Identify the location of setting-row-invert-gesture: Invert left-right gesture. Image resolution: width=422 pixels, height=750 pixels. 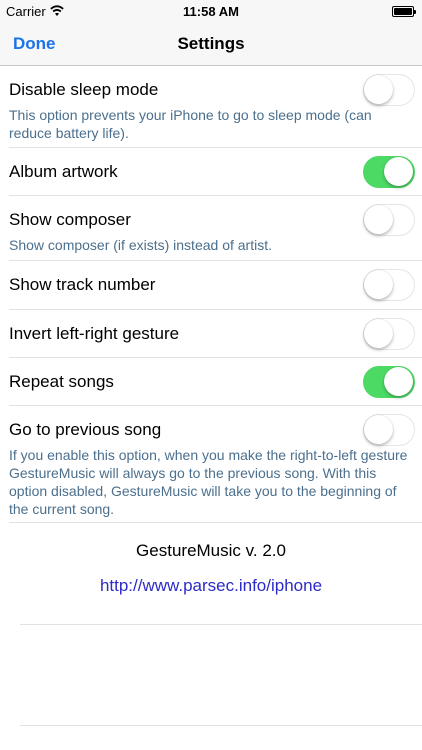
(211, 334).